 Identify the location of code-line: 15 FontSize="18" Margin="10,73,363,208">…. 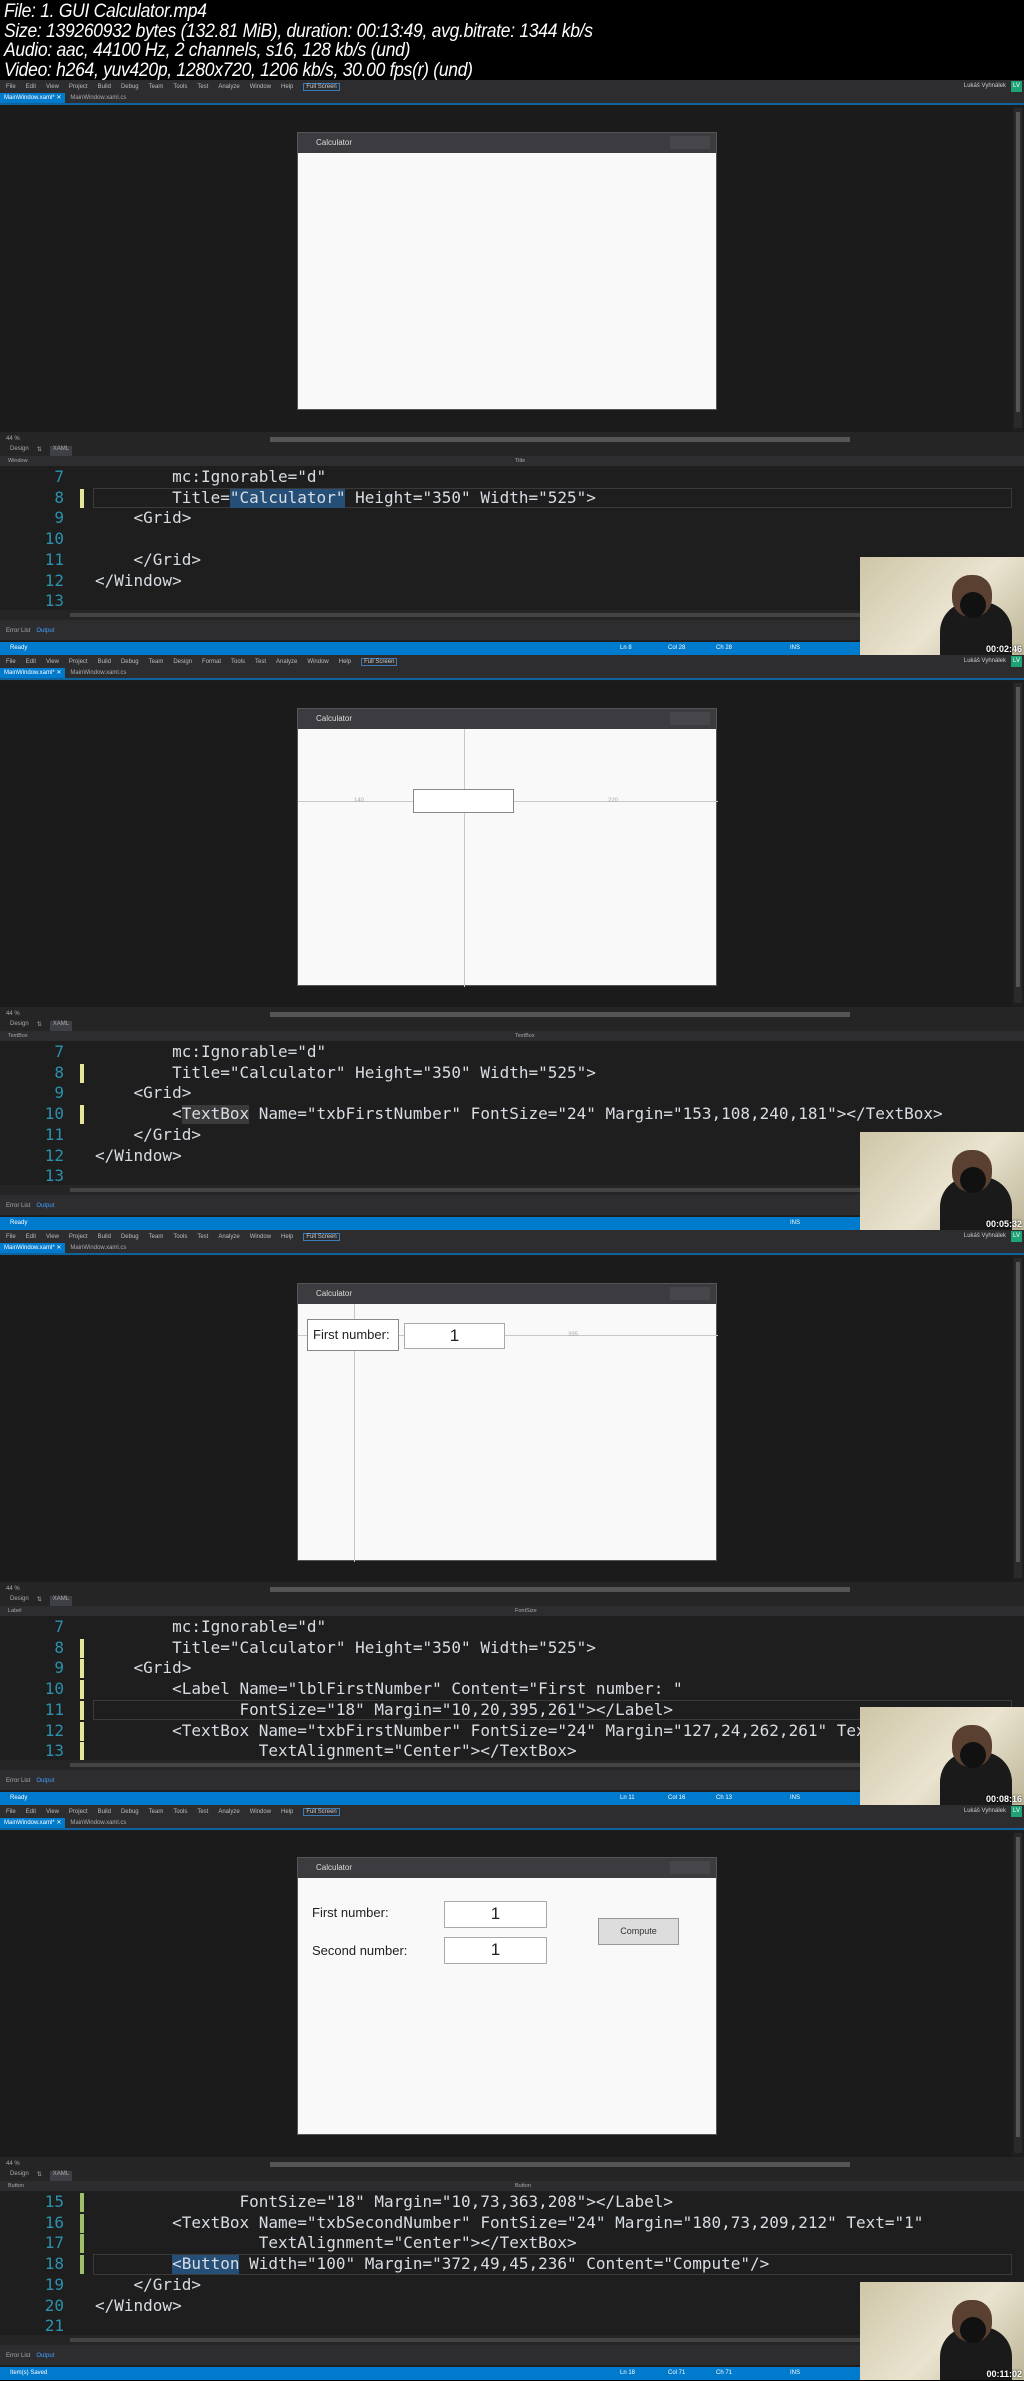
(506, 2202).